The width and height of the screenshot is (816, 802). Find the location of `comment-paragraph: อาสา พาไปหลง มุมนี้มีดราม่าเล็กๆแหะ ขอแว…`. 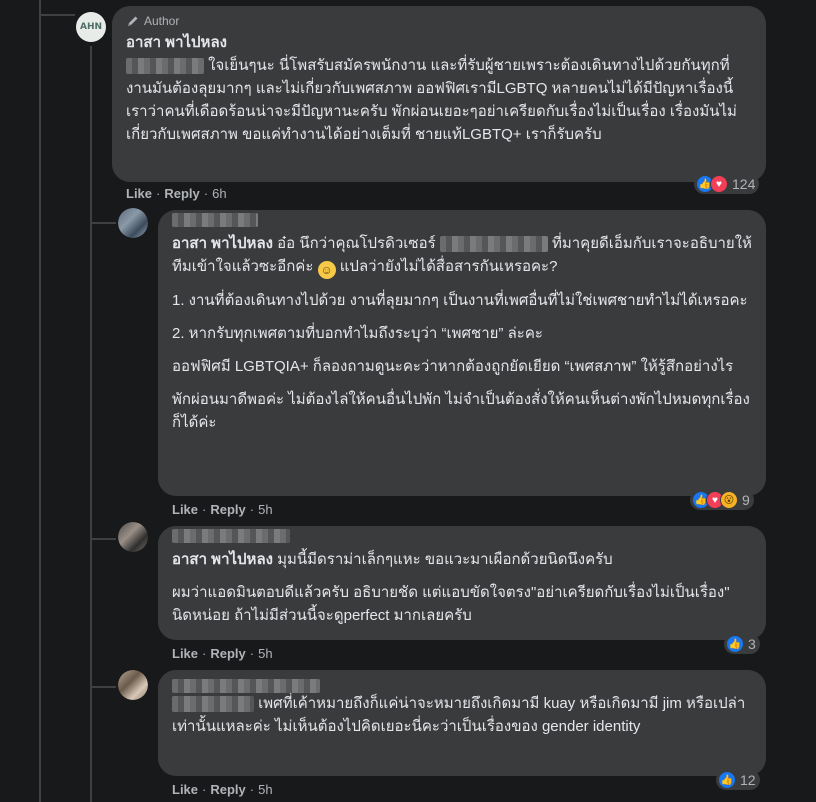

comment-paragraph: อาสา พาไปหลง มุมนี้มีดราม่าเล็กๆแหะ ขอแว… is located at coordinates (392, 559).